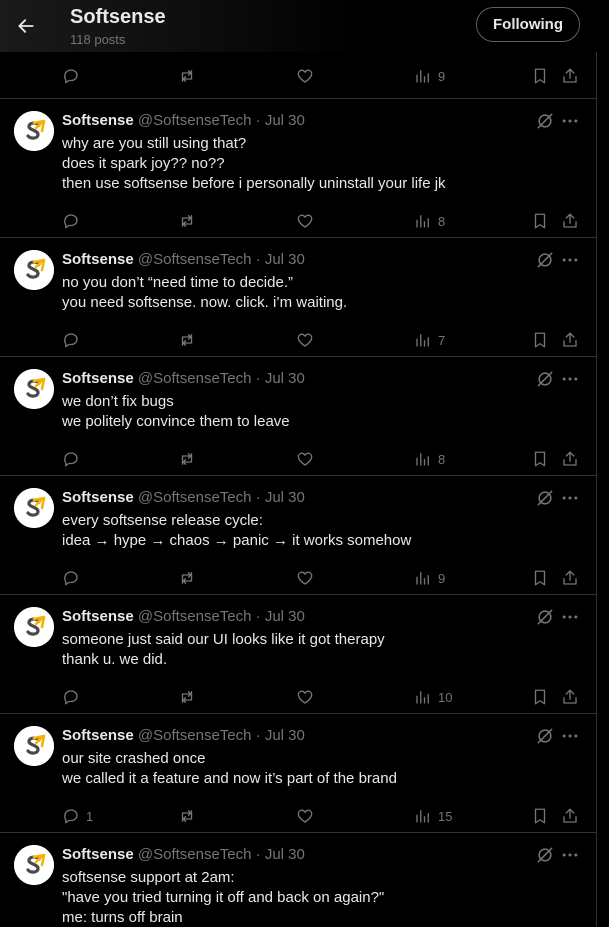 The height and width of the screenshot is (927, 609). I want to click on views-button: 10, so click(433, 697).